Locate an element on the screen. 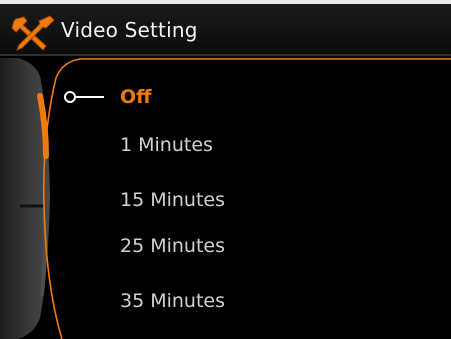  menu-item-1-minutes: 1 Minutes is located at coordinates (166, 145).